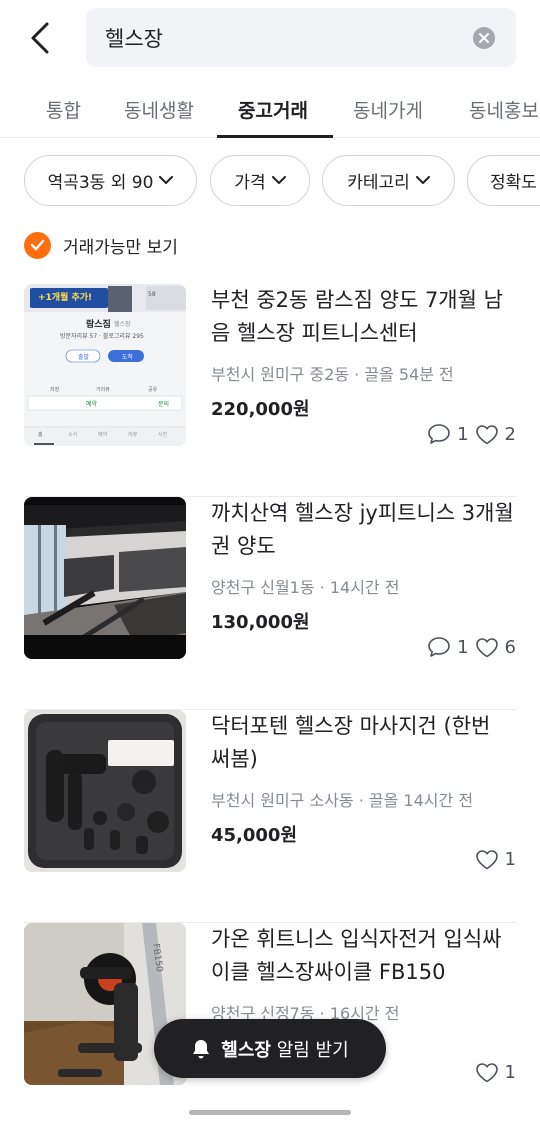 The width and height of the screenshot is (540, 1124). I want to click on listing-title: 닥터포텐 헬스장 마사지건 (한번 써봄), so click(351, 742).